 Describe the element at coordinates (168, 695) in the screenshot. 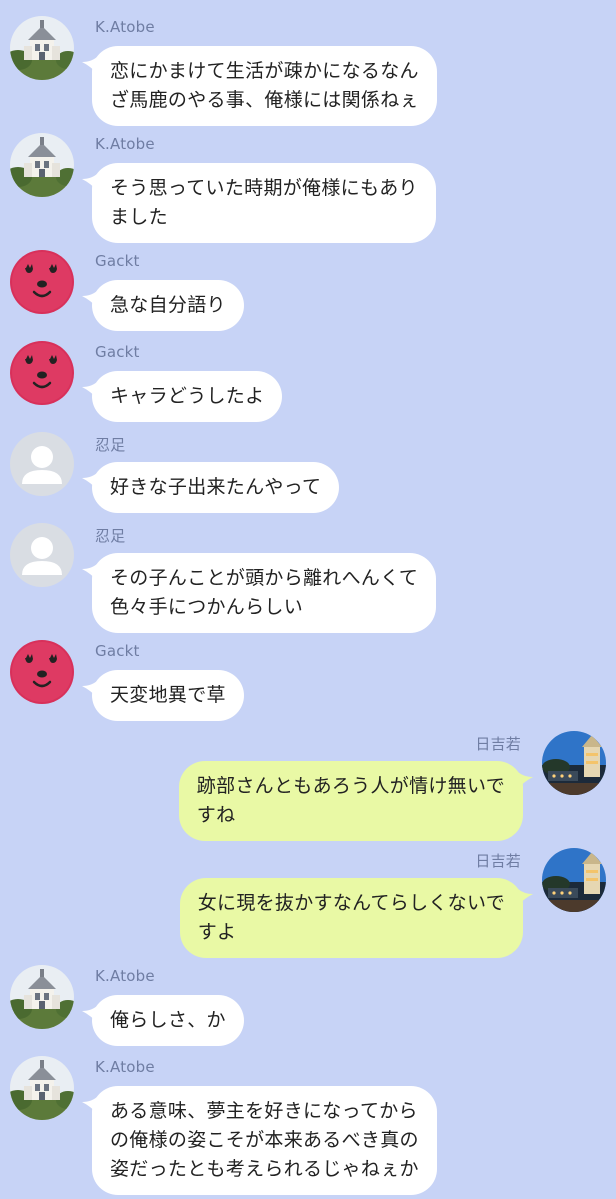

I see `message-bubble: 天変地異で草` at that location.